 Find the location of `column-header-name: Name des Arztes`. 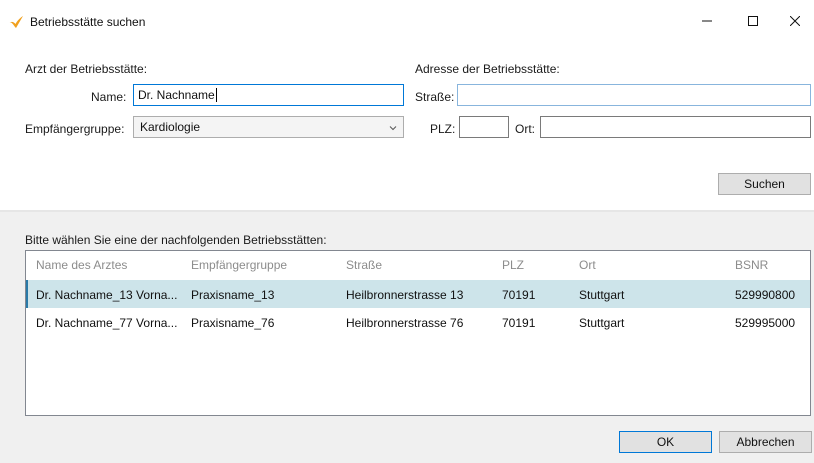

column-header-name: Name des Arztes is located at coordinates (81, 265).